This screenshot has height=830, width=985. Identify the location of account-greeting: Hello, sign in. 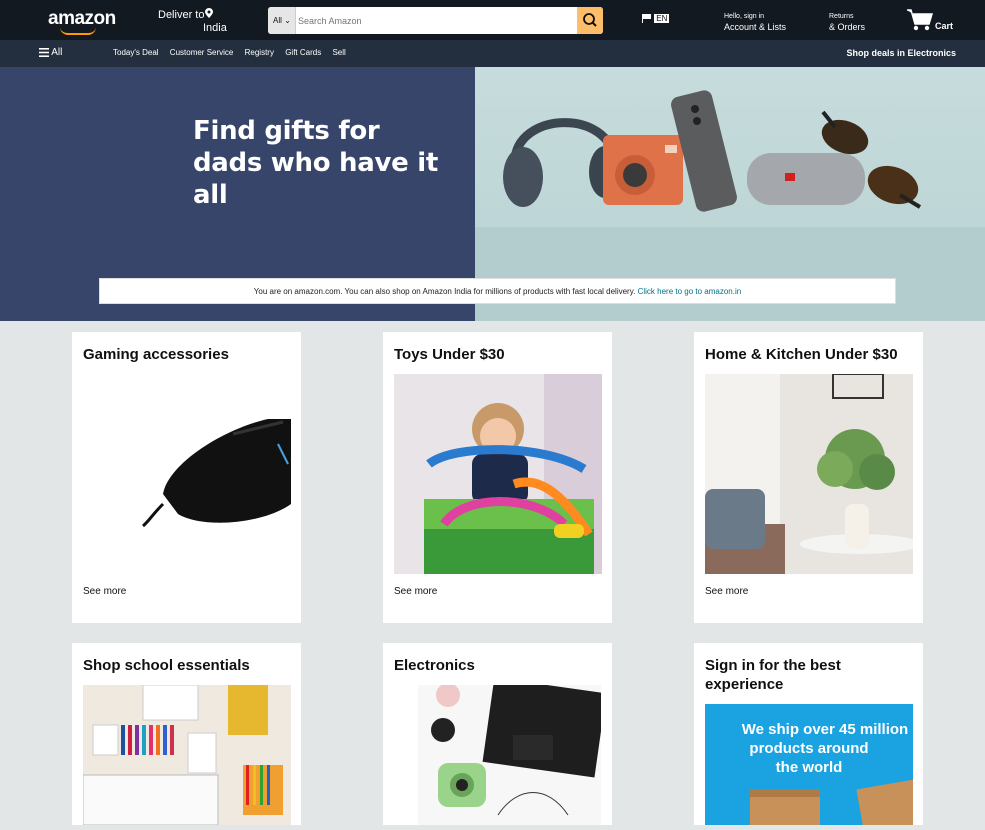
(744, 16).